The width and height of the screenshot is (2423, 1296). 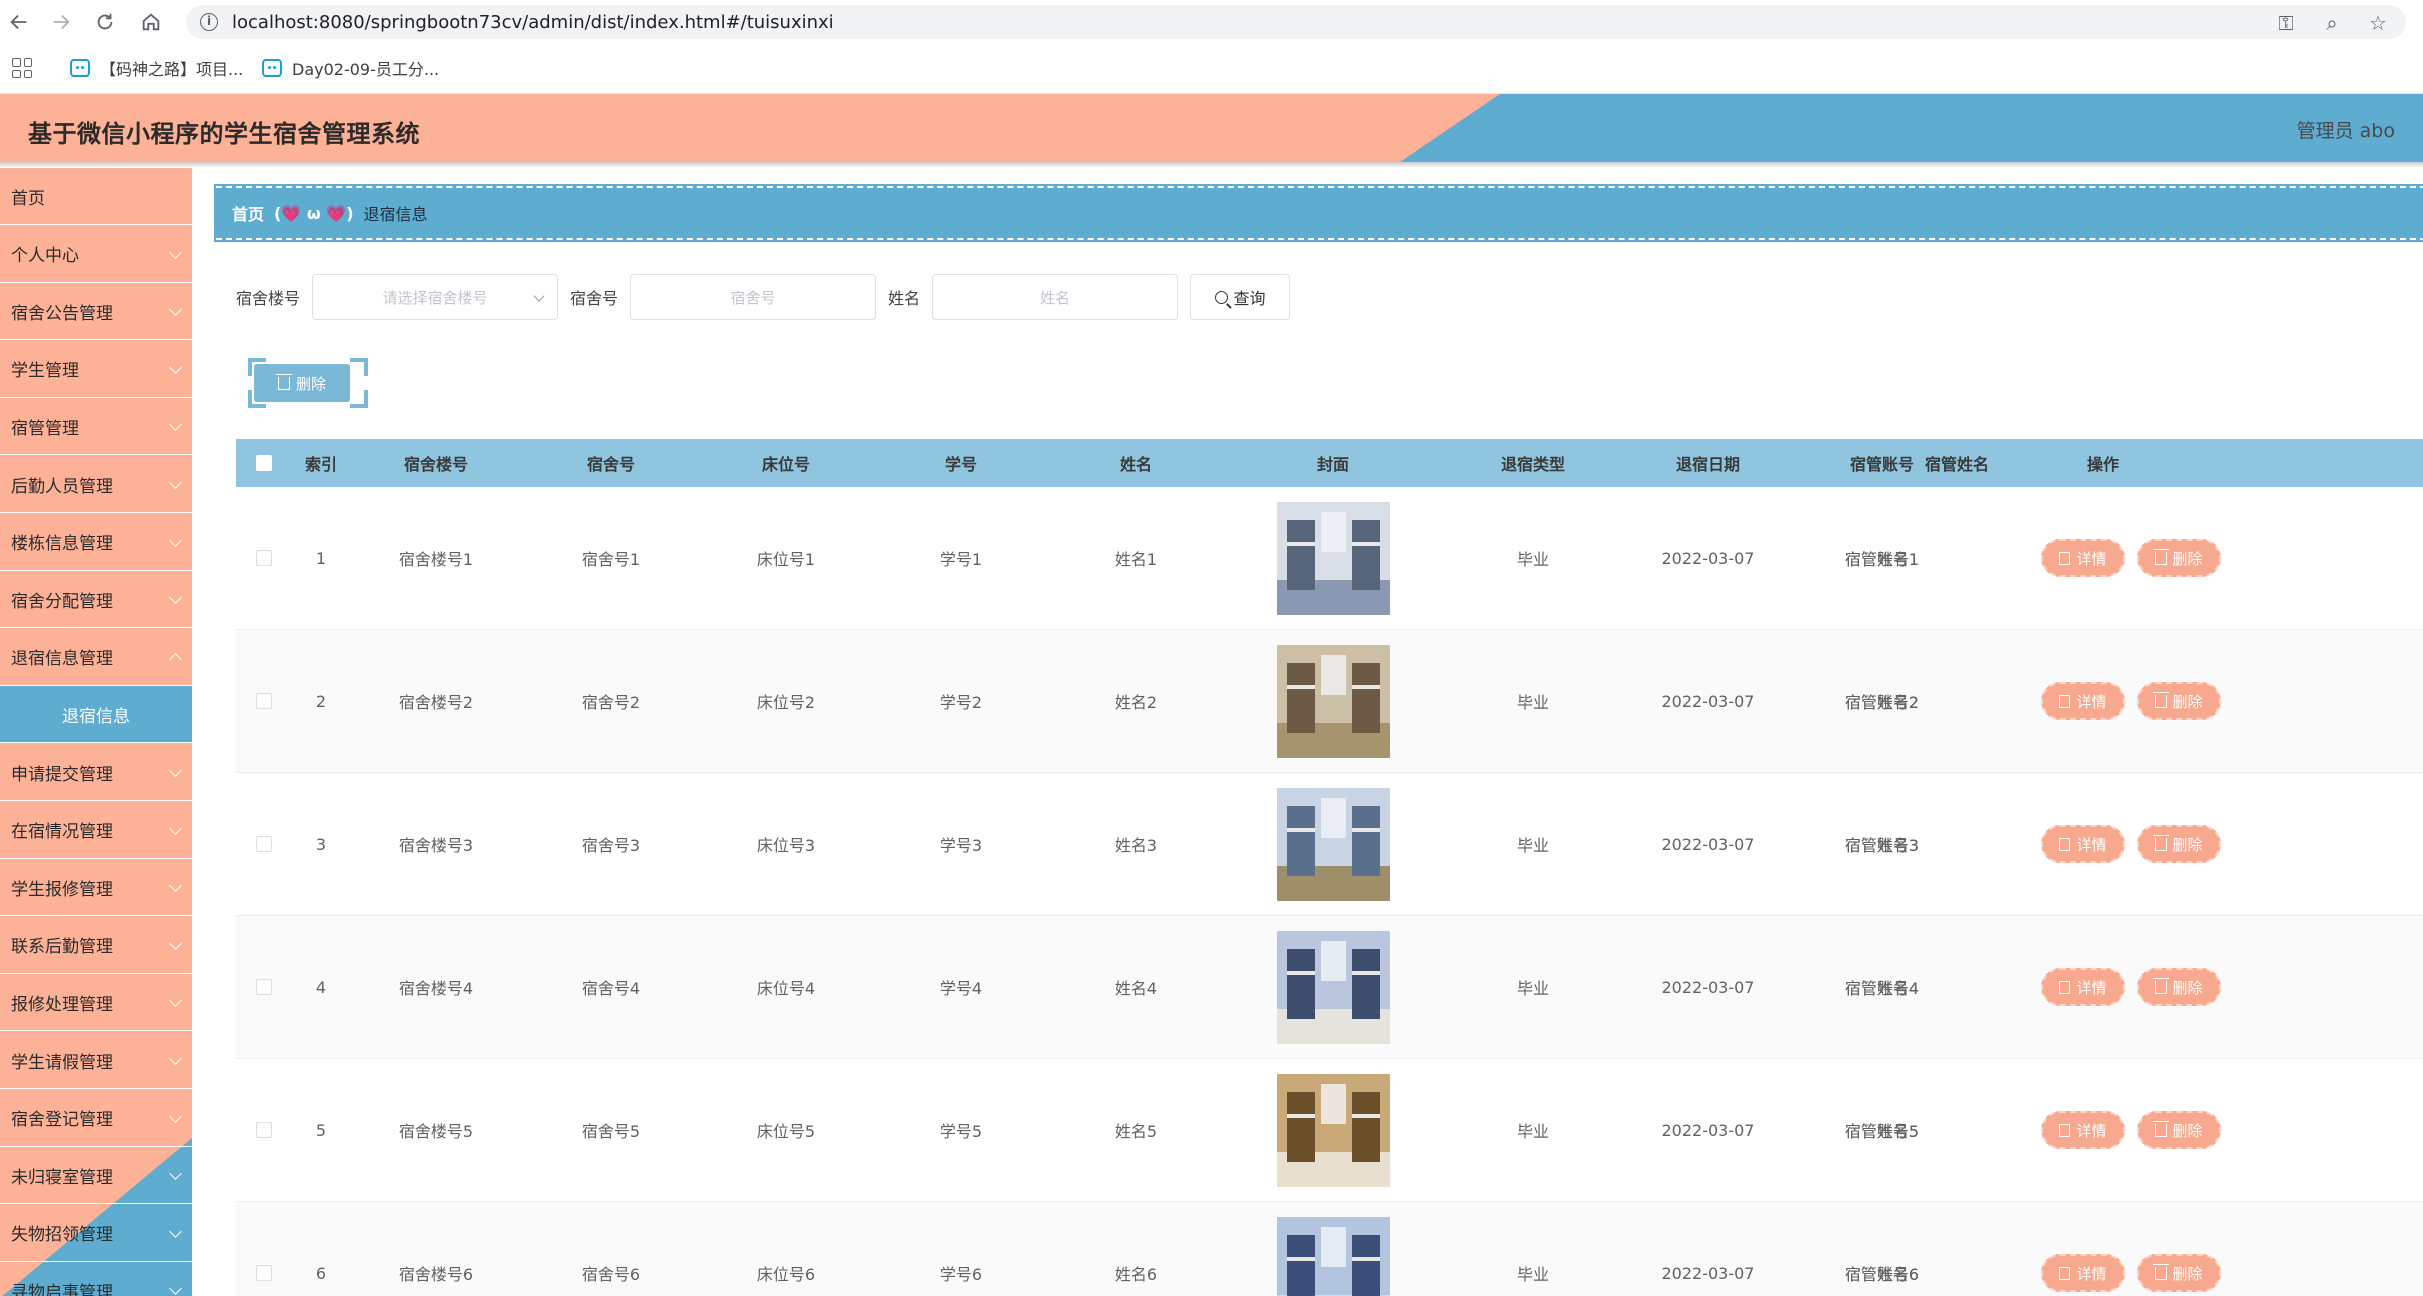 I want to click on sidebar-item: 失物招领管理, so click(x=96, y=1233).